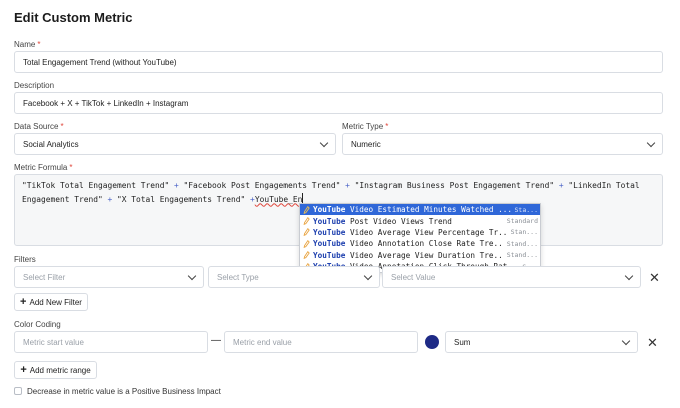  I want to click on filter-value-select: Select Value, so click(511, 277).